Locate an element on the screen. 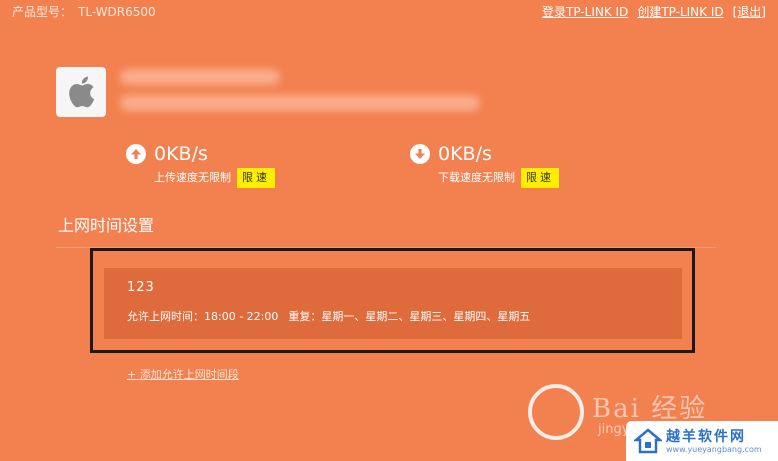  download-speed: 0KB/s 下载速度无限制 限速 is located at coordinates (484, 165).